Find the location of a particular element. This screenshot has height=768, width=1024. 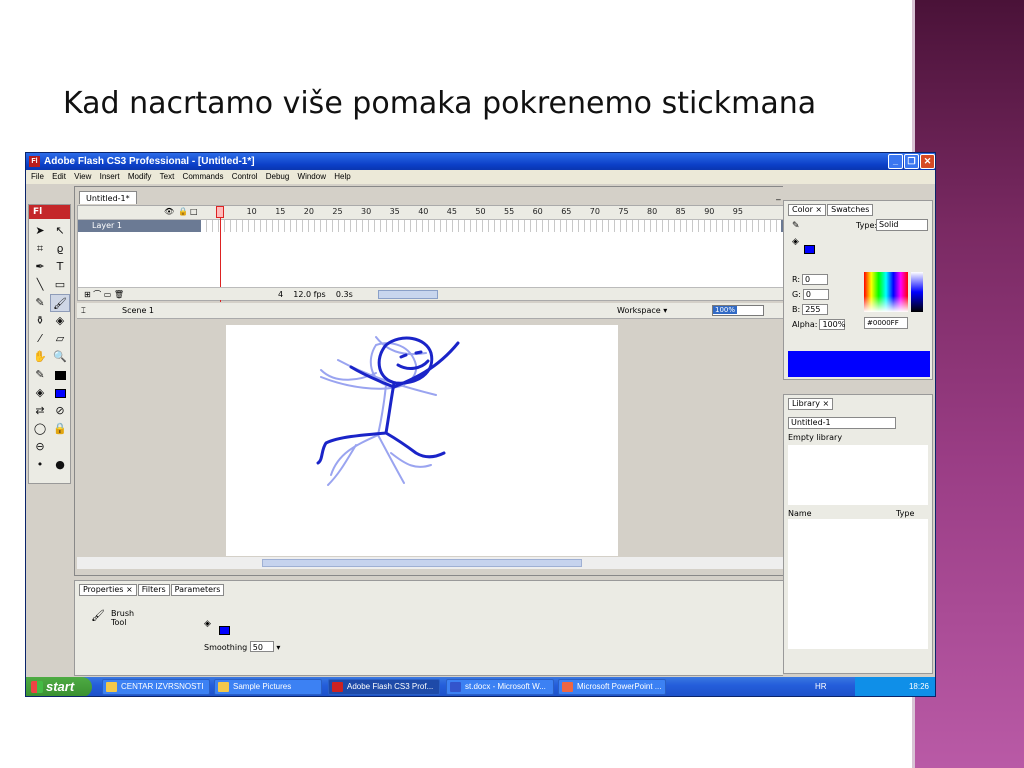

language-indicator: HR is located at coordinates (821, 686).